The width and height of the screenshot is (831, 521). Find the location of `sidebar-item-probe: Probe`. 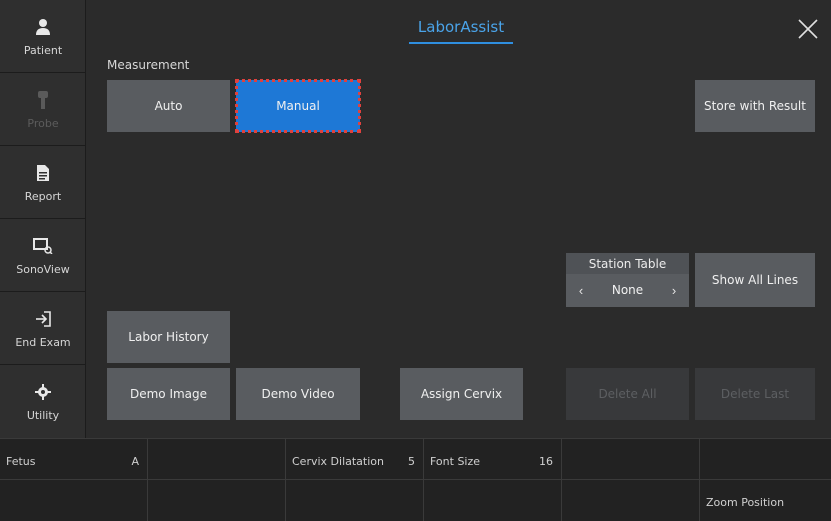

sidebar-item-probe: Probe is located at coordinates (43, 109).